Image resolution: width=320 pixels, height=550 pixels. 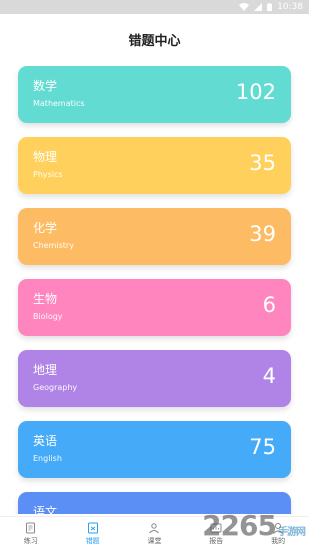 I want to click on signal-icon, so click(x=258, y=7).